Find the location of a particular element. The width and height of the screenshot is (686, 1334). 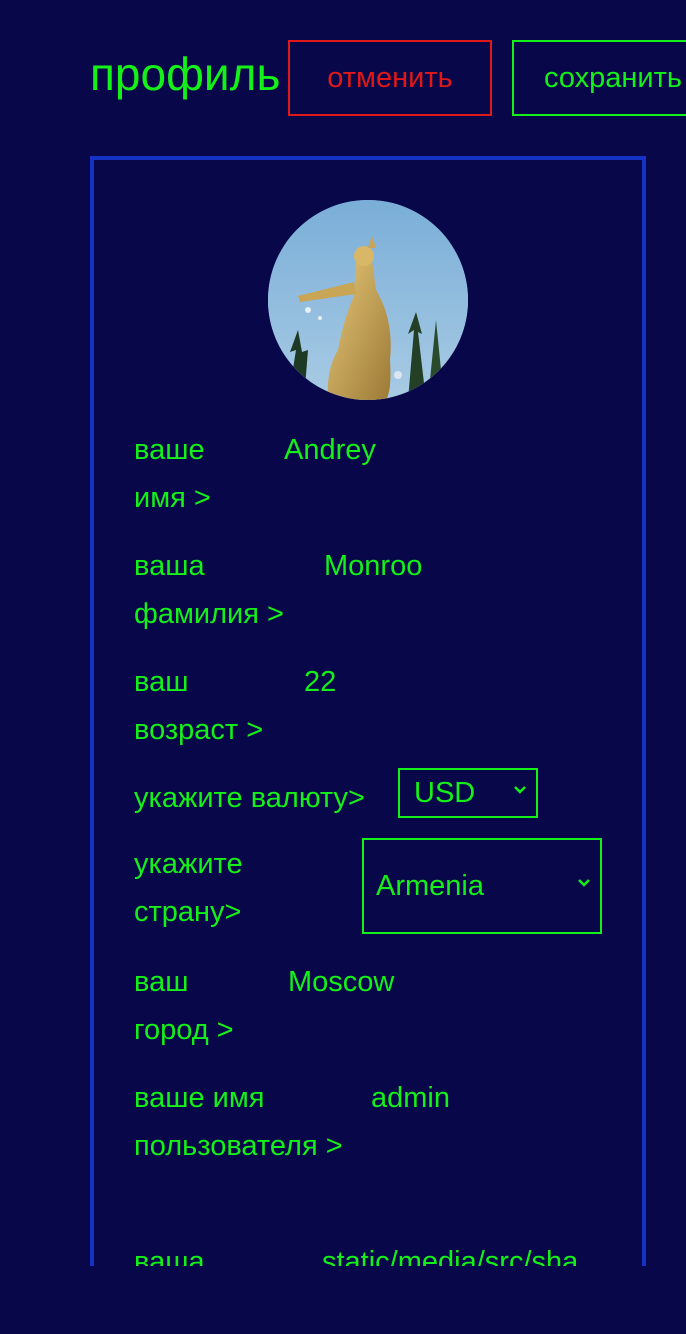

last-name-row: ваша фамилия > Monroo is located at coordinates (374, 590).